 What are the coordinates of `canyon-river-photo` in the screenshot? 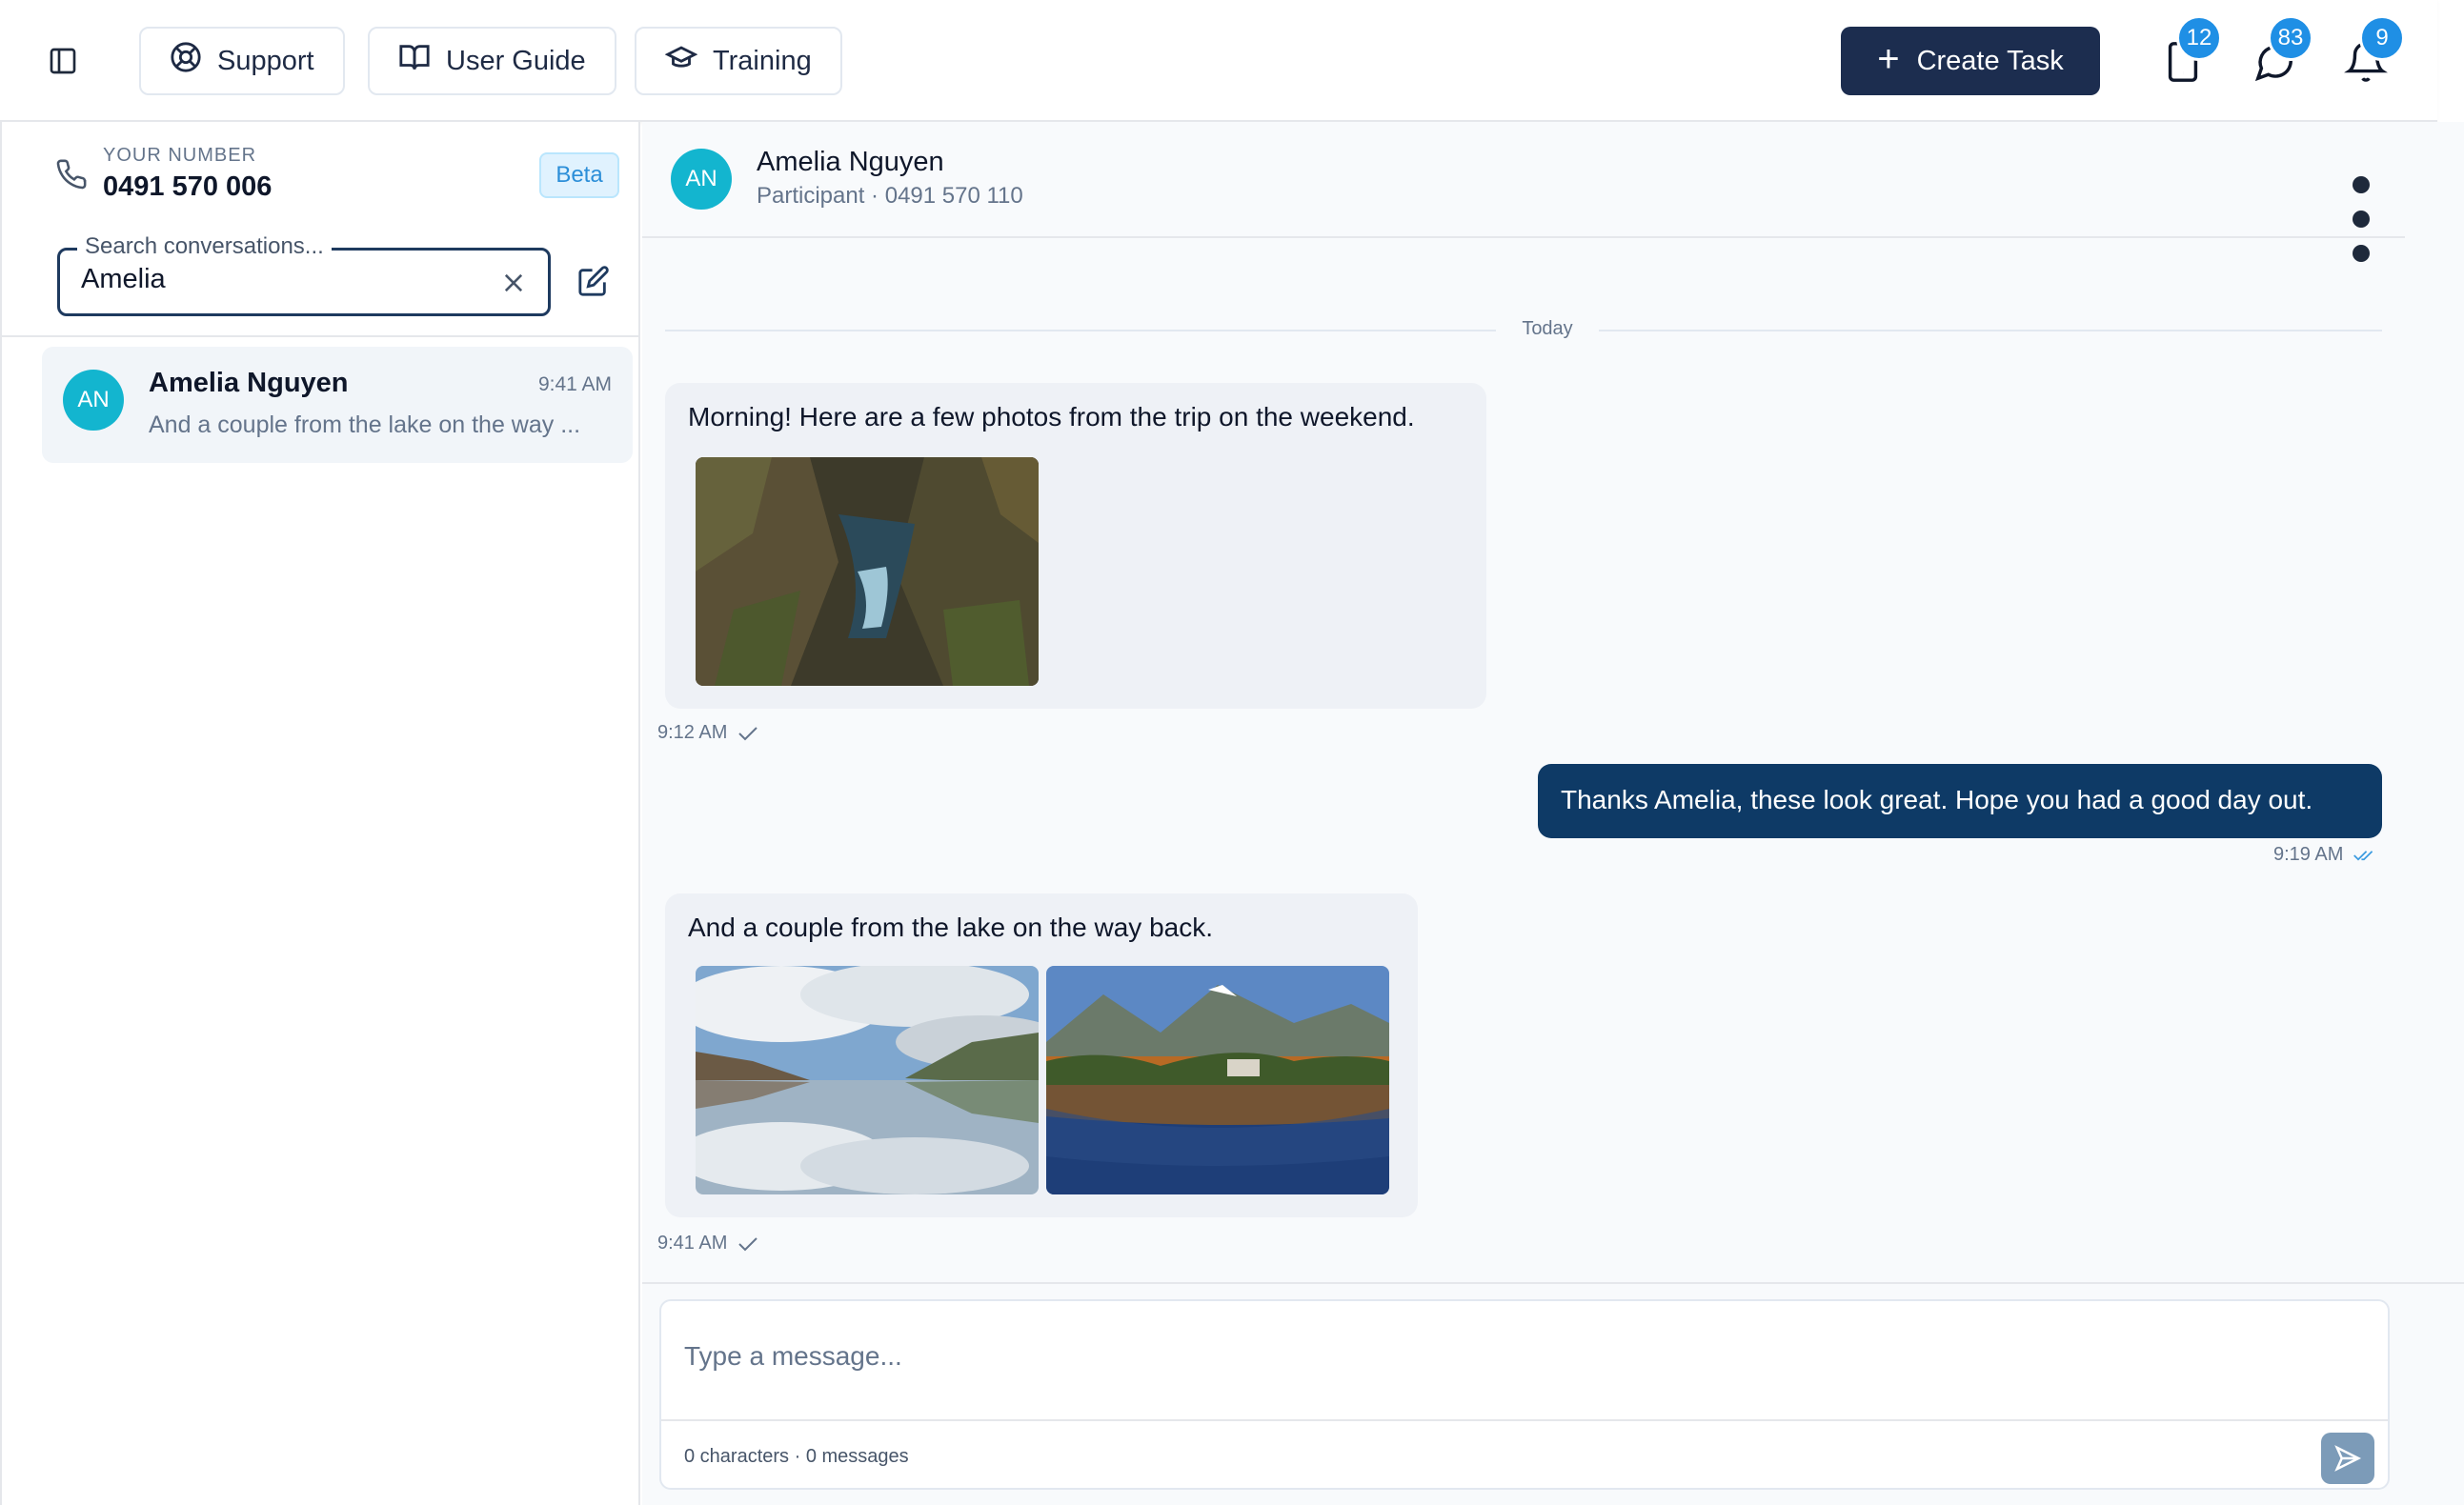 It's located at (868, 571).